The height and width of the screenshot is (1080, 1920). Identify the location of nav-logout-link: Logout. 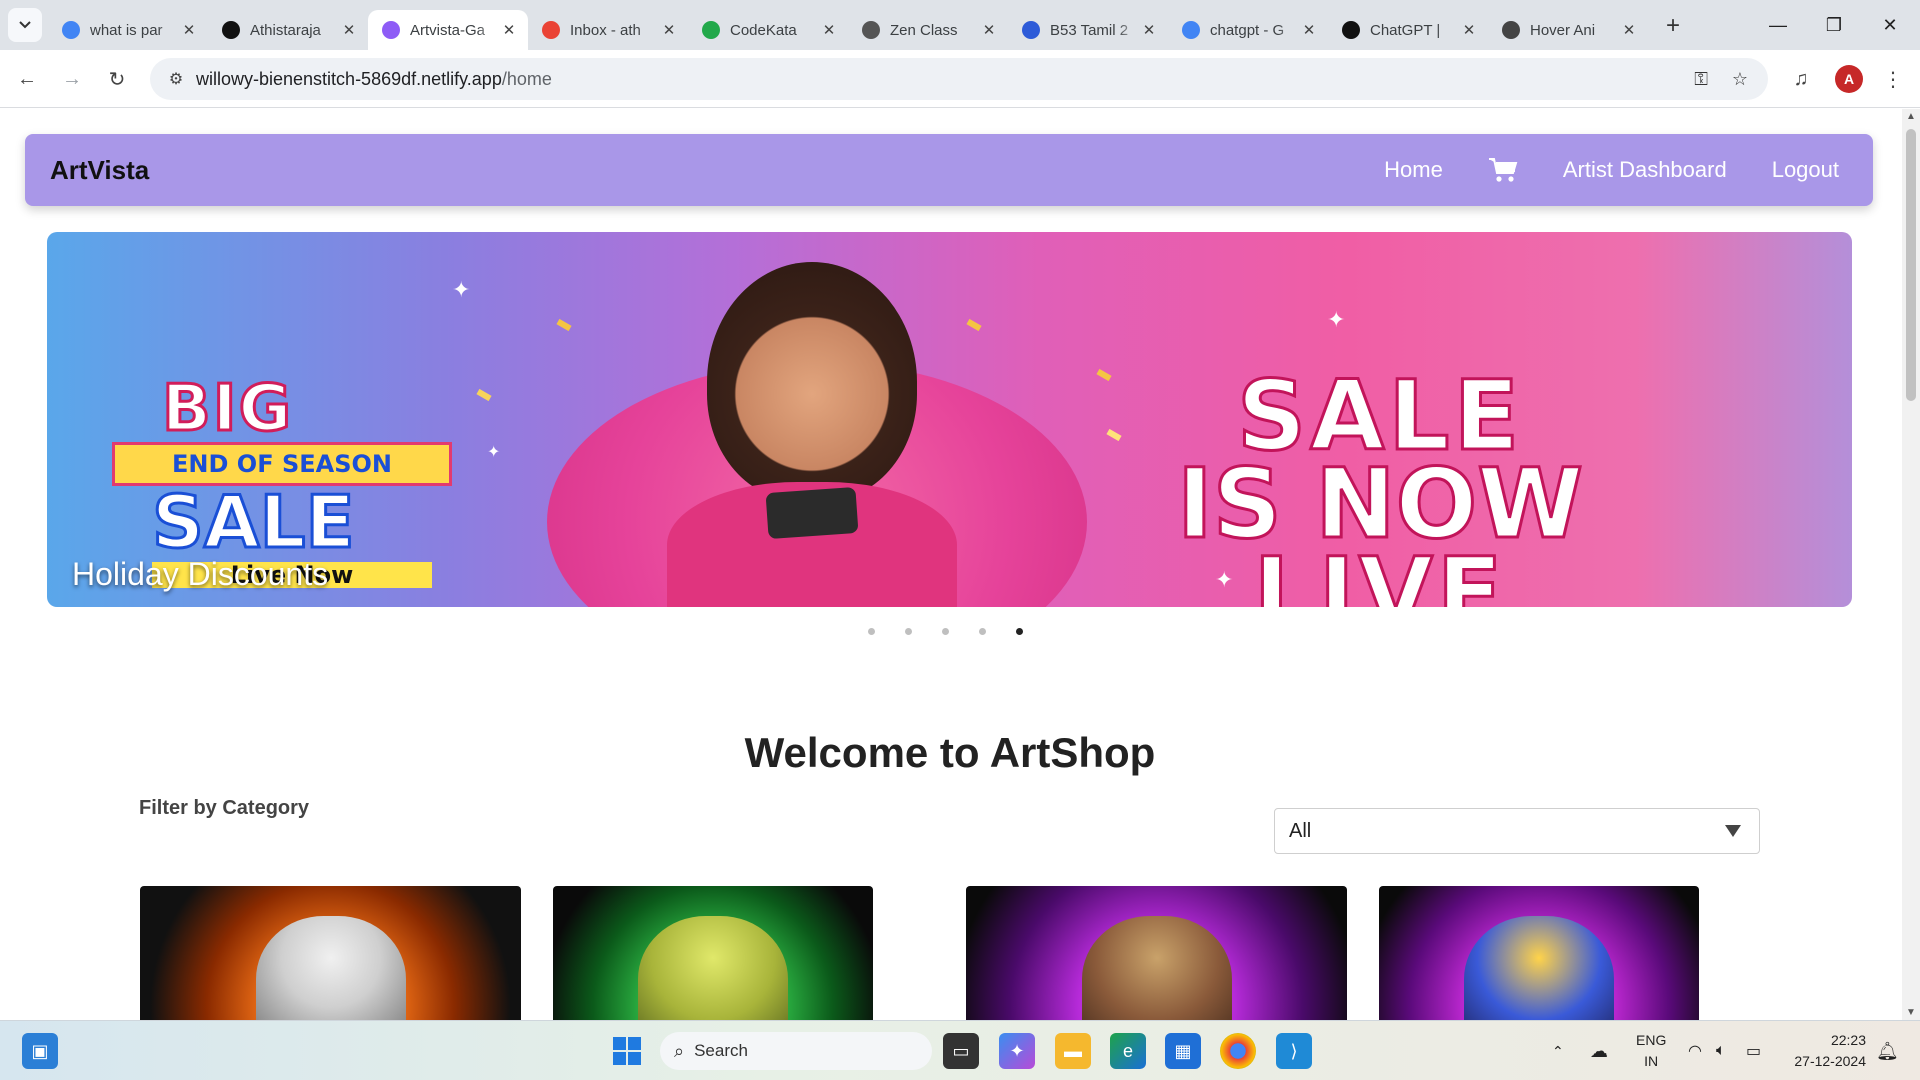
(1805, 170).